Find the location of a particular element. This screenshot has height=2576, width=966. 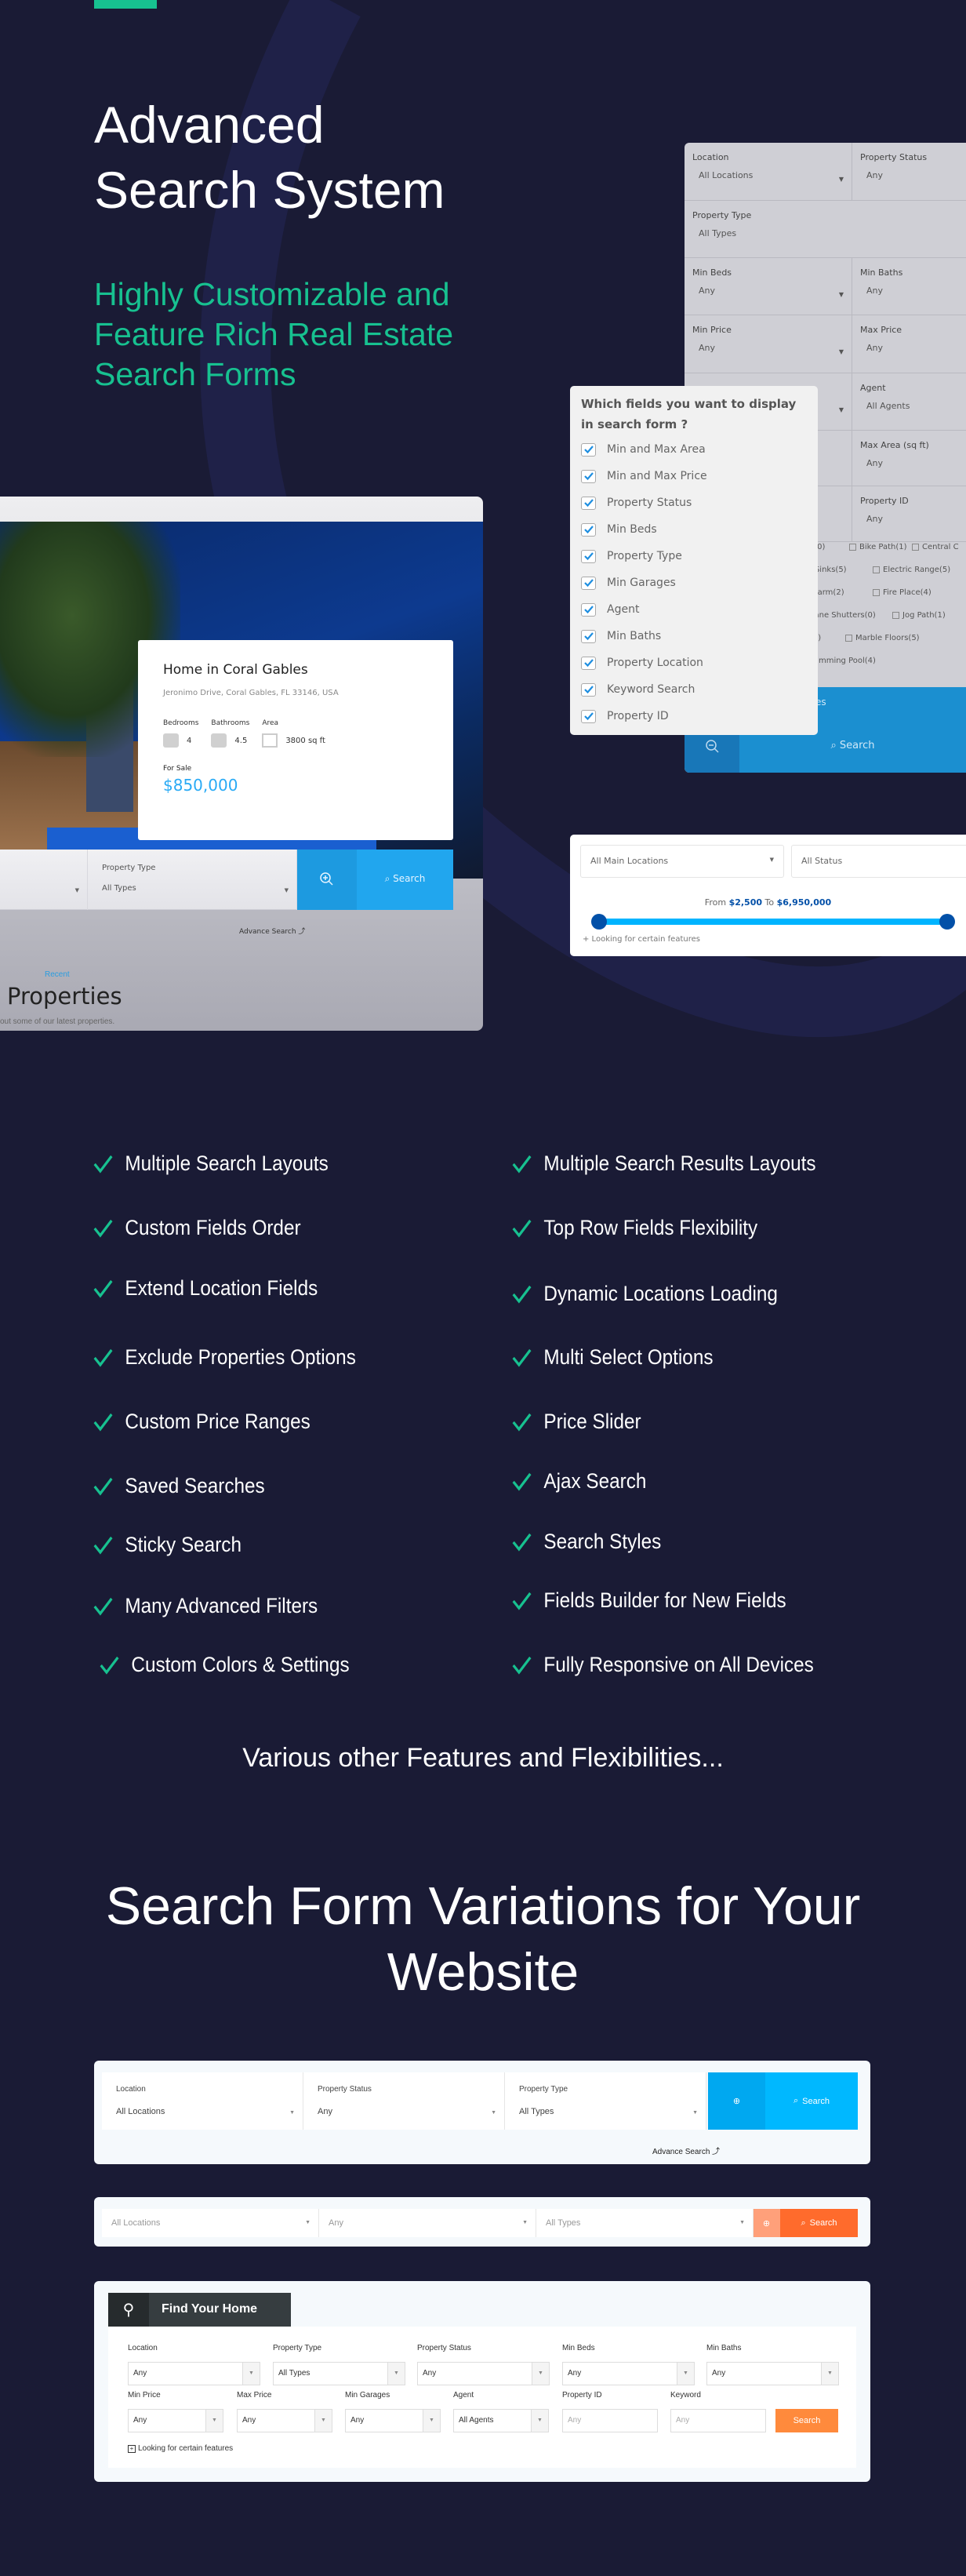

field-option-checkbox: Agent is located at coordinates (694, 609).